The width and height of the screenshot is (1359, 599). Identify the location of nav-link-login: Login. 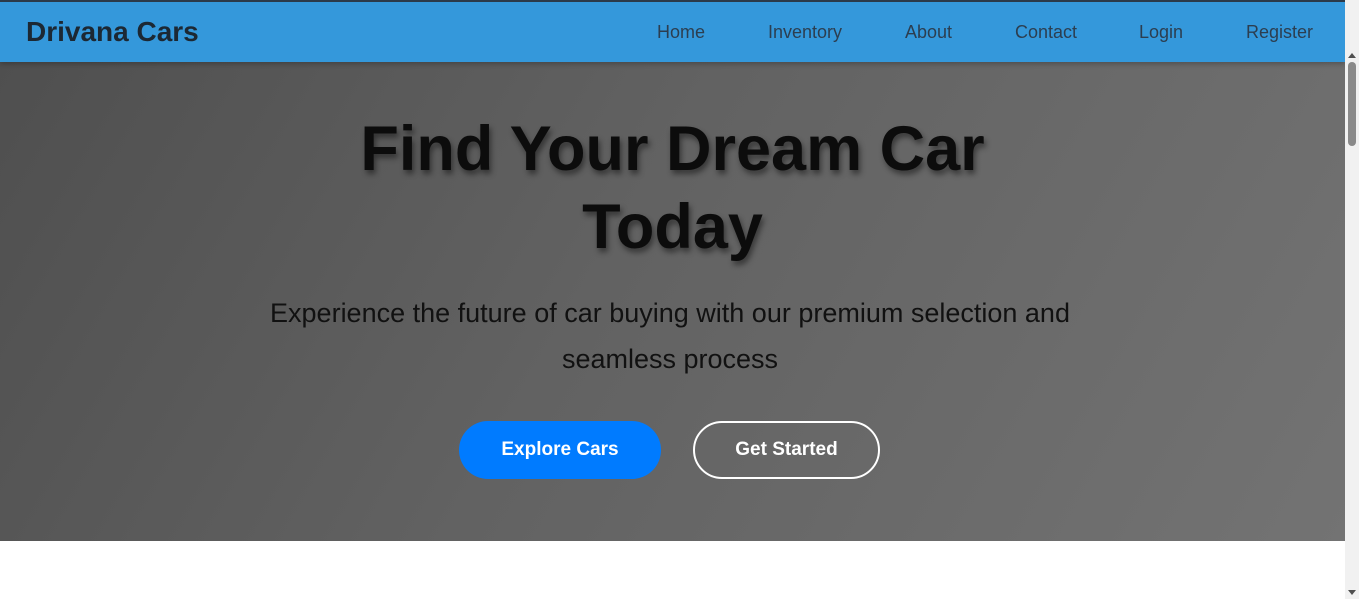
(1161, 32).